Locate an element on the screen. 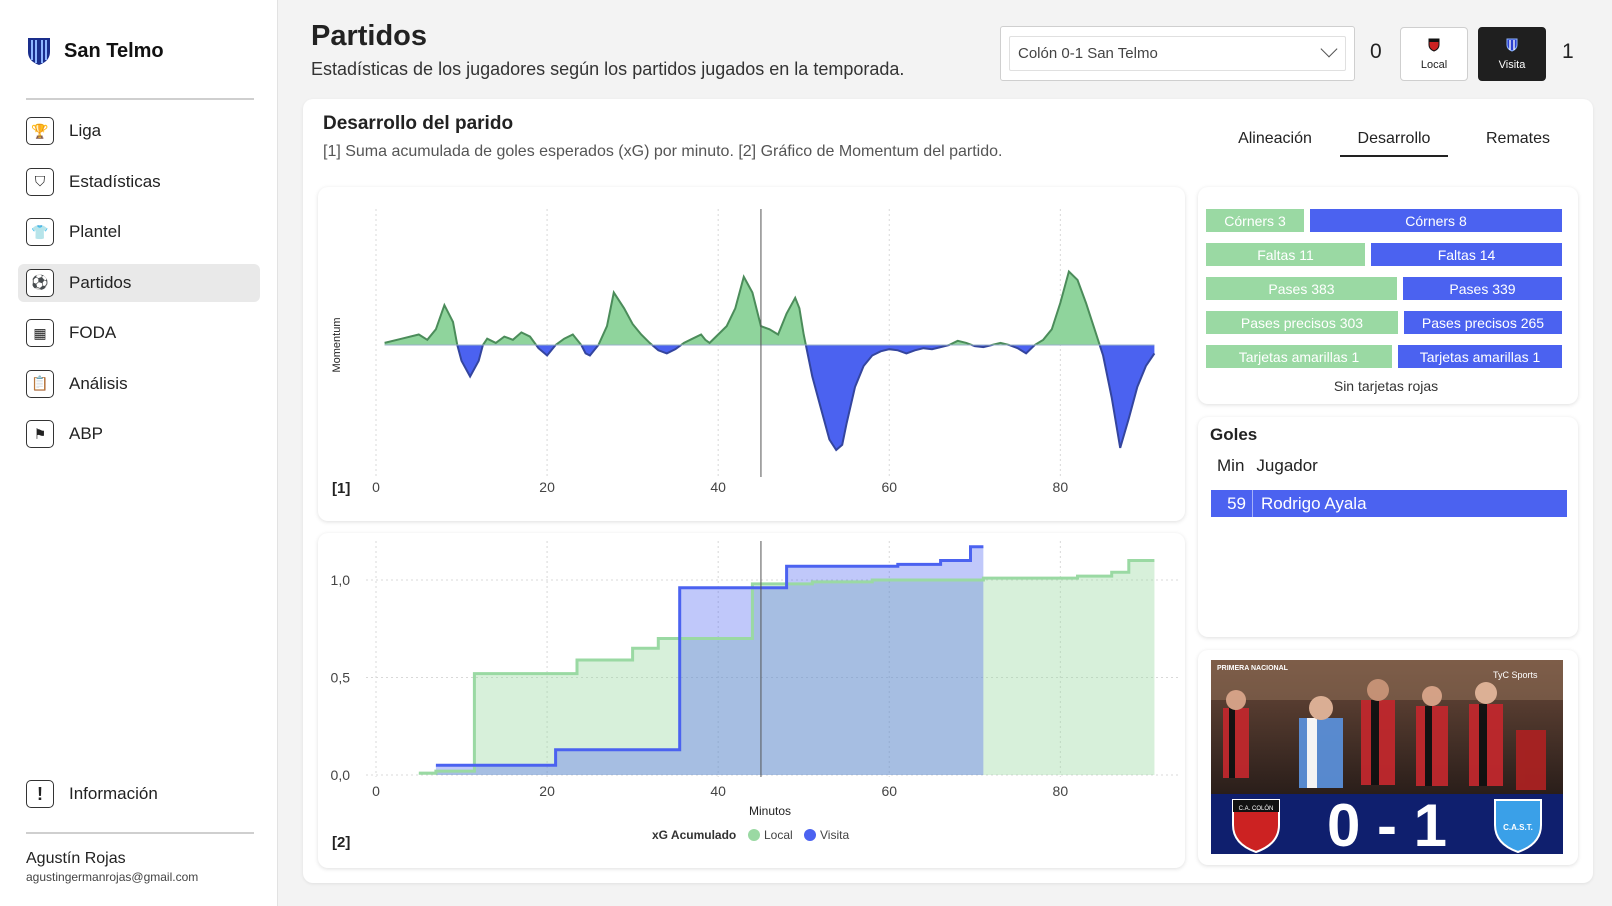  page-title: Partidos is located at coordinates (369, 36).